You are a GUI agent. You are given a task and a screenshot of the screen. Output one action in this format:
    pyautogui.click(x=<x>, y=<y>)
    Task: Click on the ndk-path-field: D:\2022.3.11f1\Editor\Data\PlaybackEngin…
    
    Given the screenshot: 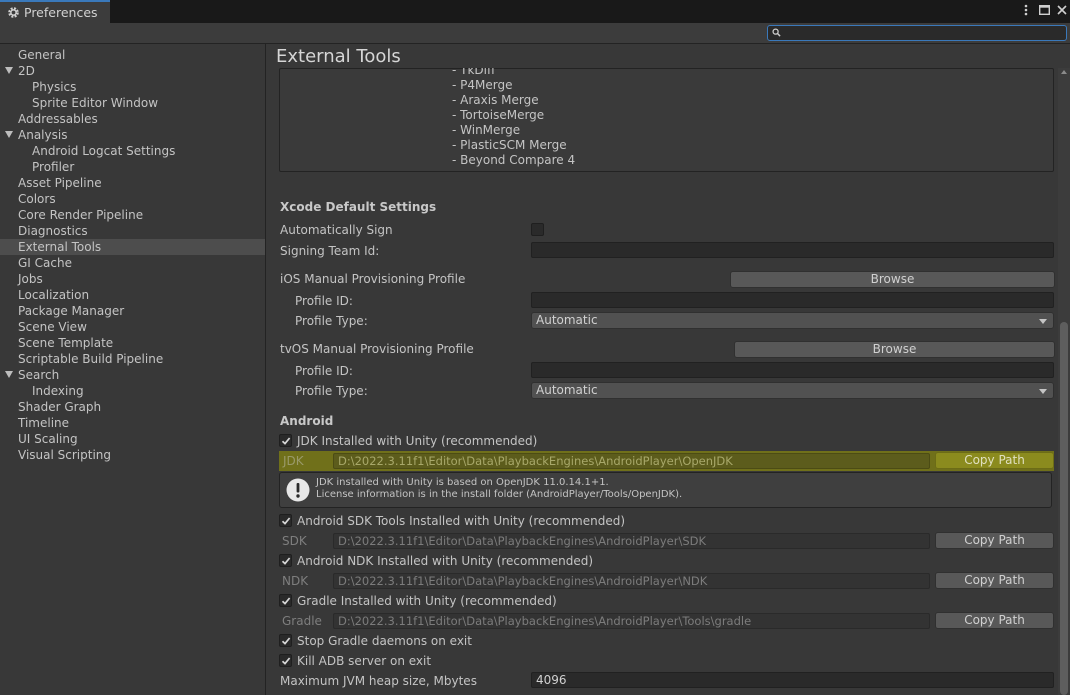 What is the action you would take?
    pyautogui.click(x=631, y=581)
    